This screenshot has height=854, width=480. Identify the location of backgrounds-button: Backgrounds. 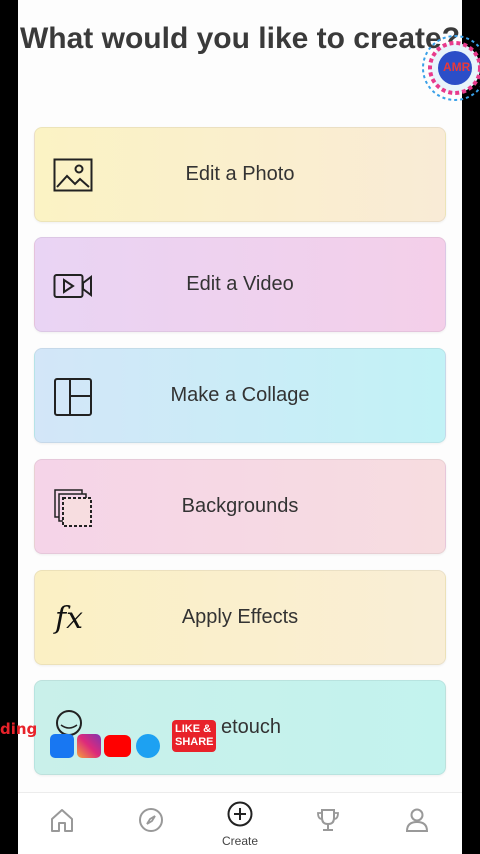
(240, 506).